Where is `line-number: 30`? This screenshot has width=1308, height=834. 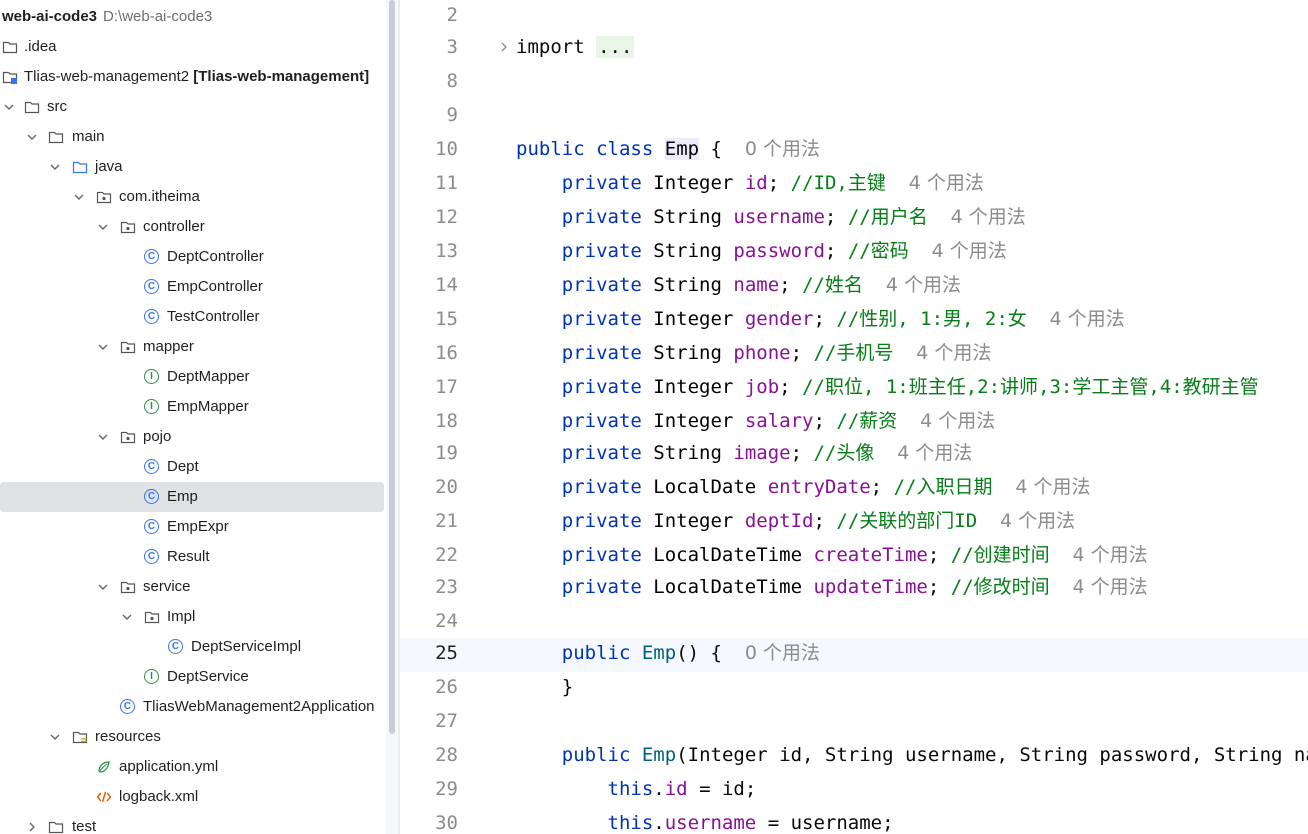
line-number: 30 is located at coordinates (446, 823).